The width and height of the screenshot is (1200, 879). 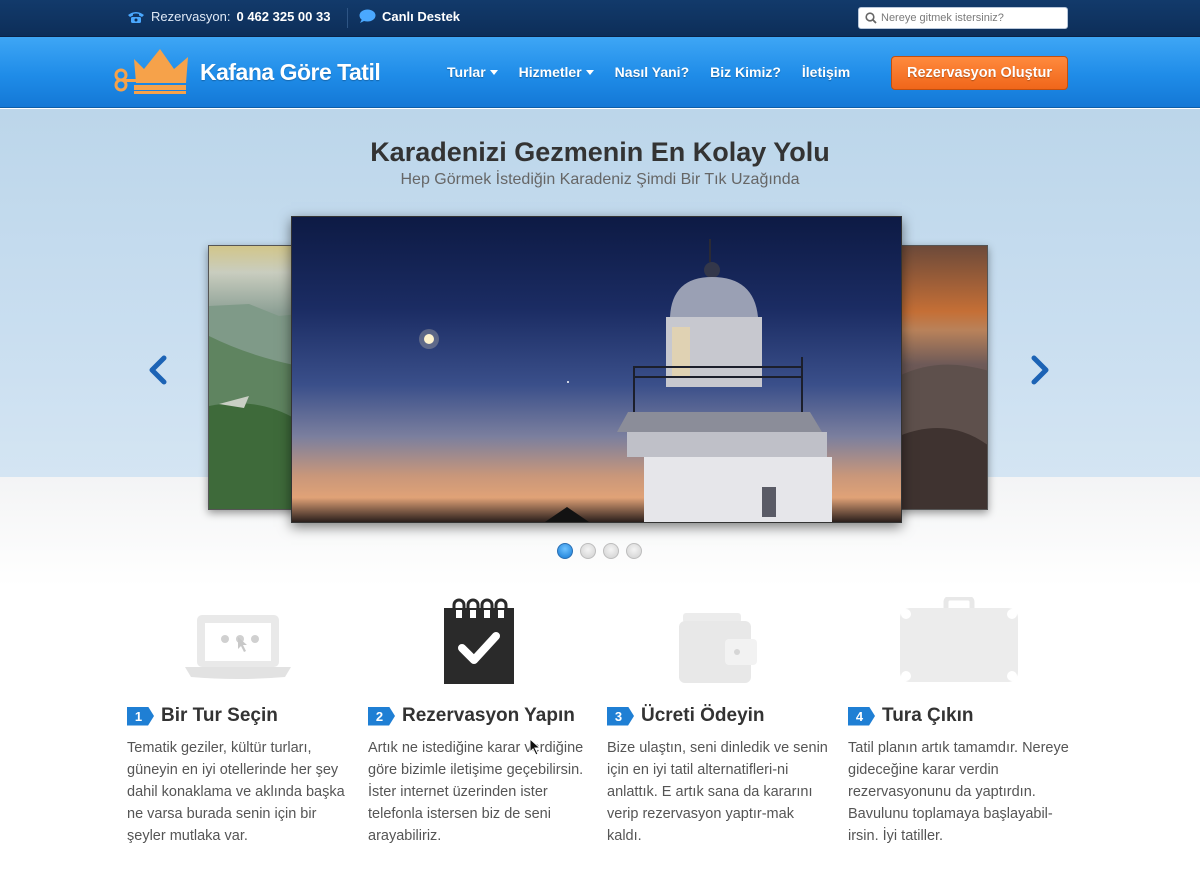 I want to click on chevron-left-icon, so click(x=158, y=370).